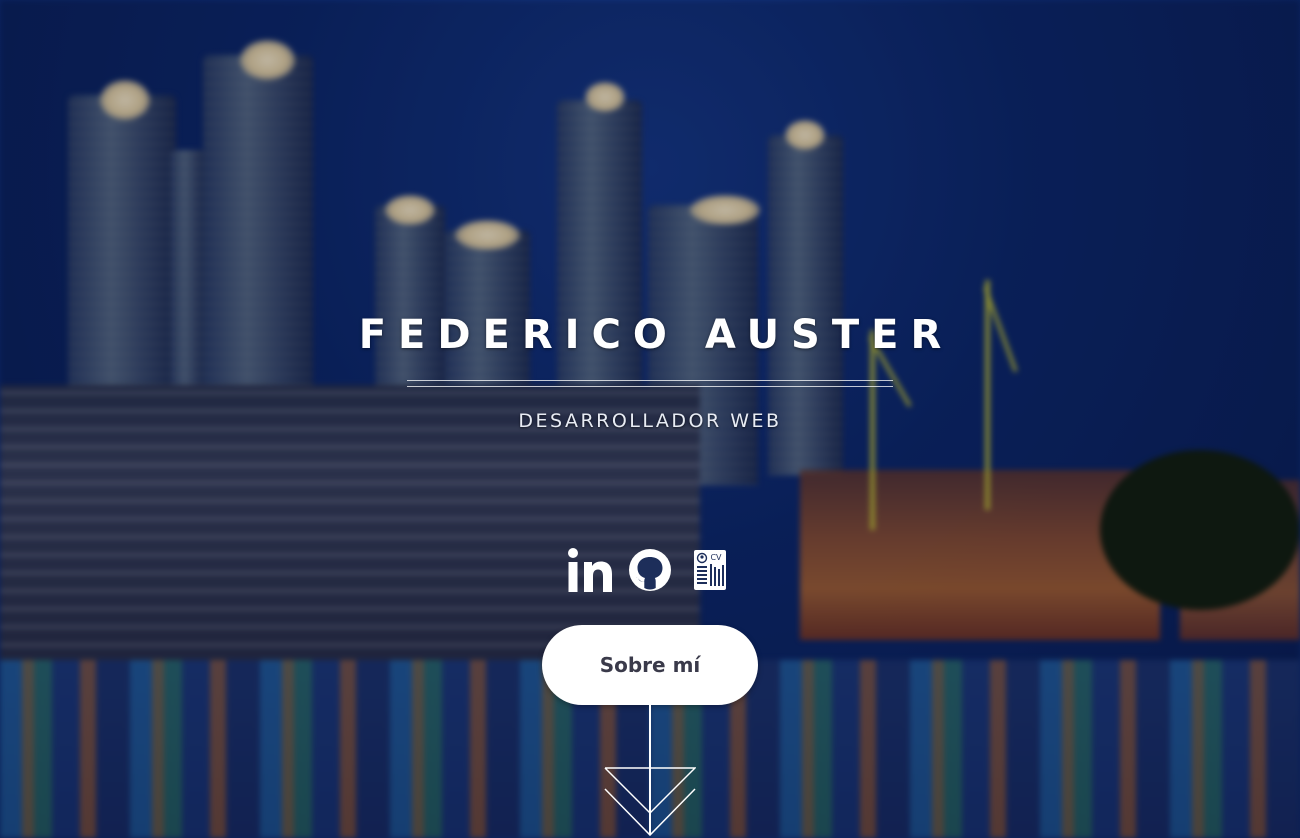 This screenshot has width=1300, height=838. What do you see at coordinates (656, 335) in the screenshot?
I see `page-title: FEDERICO AUSTER` at bounding box center [656, 335].